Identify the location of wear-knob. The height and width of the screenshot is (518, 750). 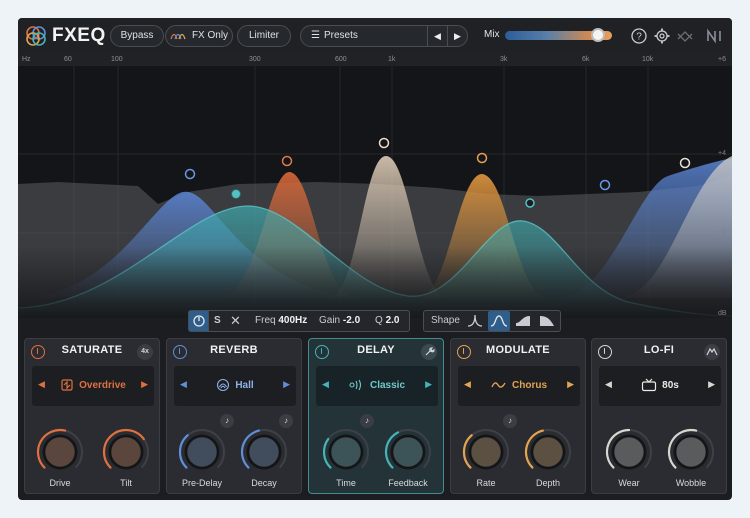
(629, 452).